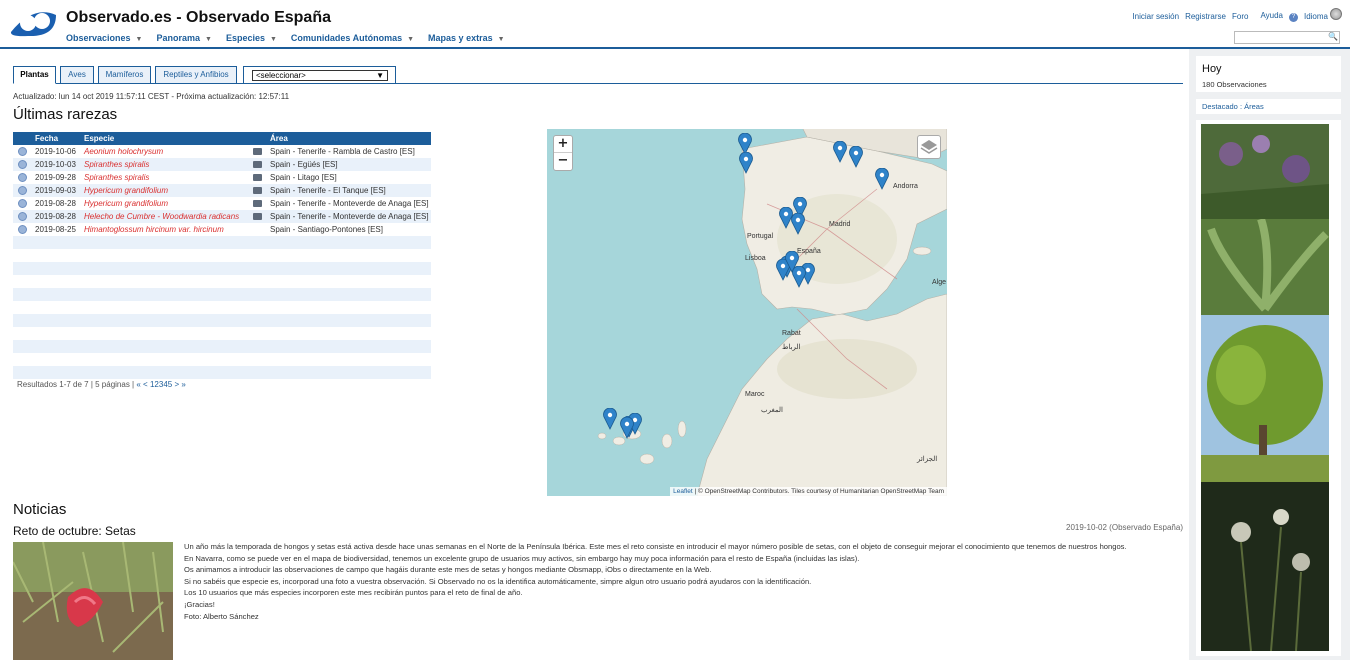 Image resolution: width=1350 pixels, height=660 pixels. Describe the element at coordinates (380, 75) in the screenshot. I see `dropdown-arrow-icon: ▼` at that location.